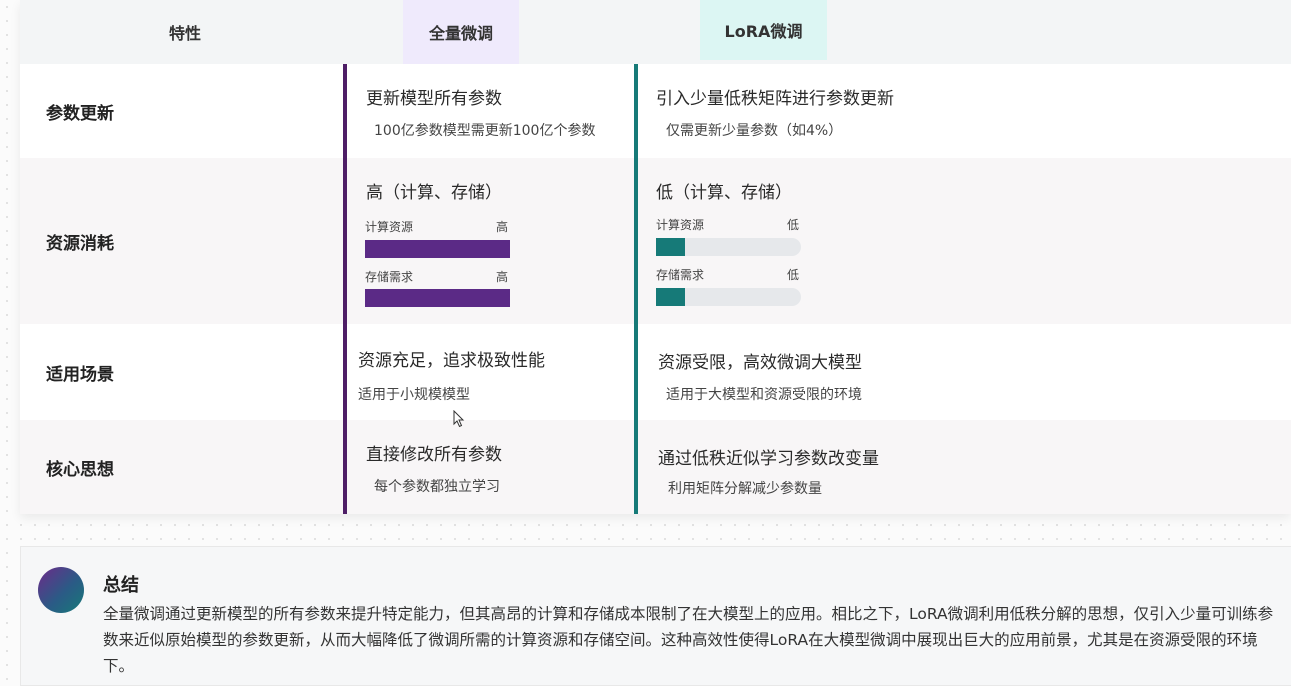 Image resolution: width=1291 pixels, height=686 pixels. Describe the element at coordinates (414, 395) in the screenshot. I see `full-cell-sub: 适用于小规模模型` at that location.